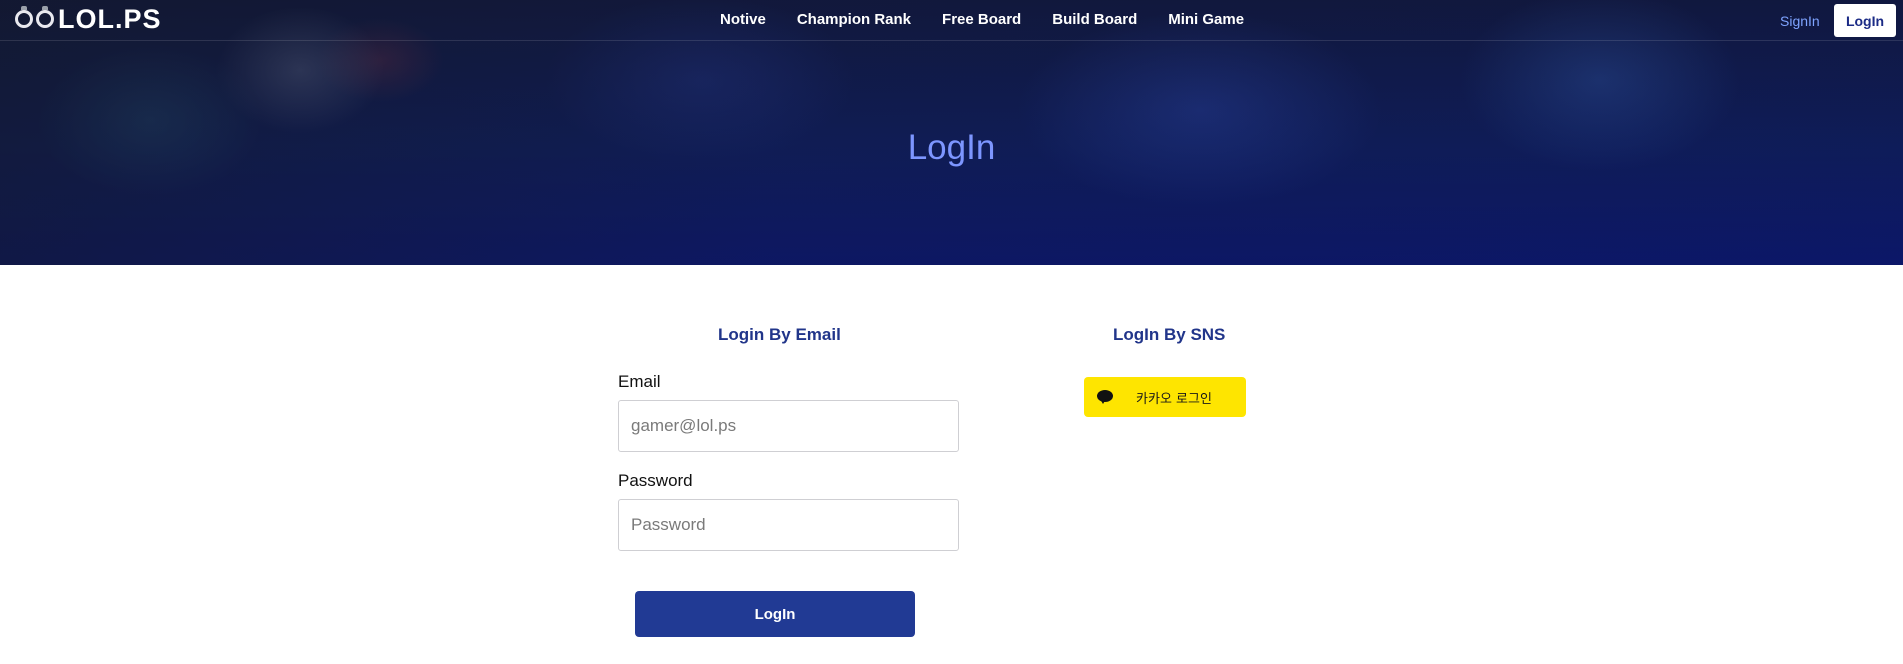  What do you see at coordinates (951, 147) in the screenshot?
I see `page-title: LogIn` at bounding box center [951, 147].